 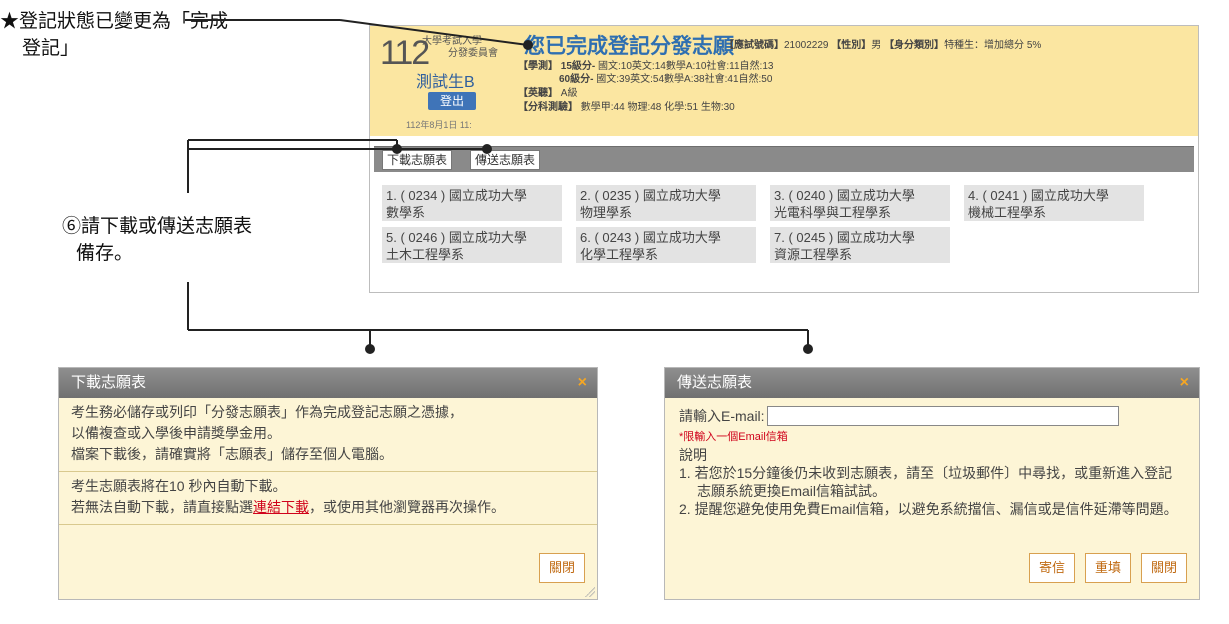 I want to click on send-choices-button: 傳送志願表, so click(x=505, y=160).